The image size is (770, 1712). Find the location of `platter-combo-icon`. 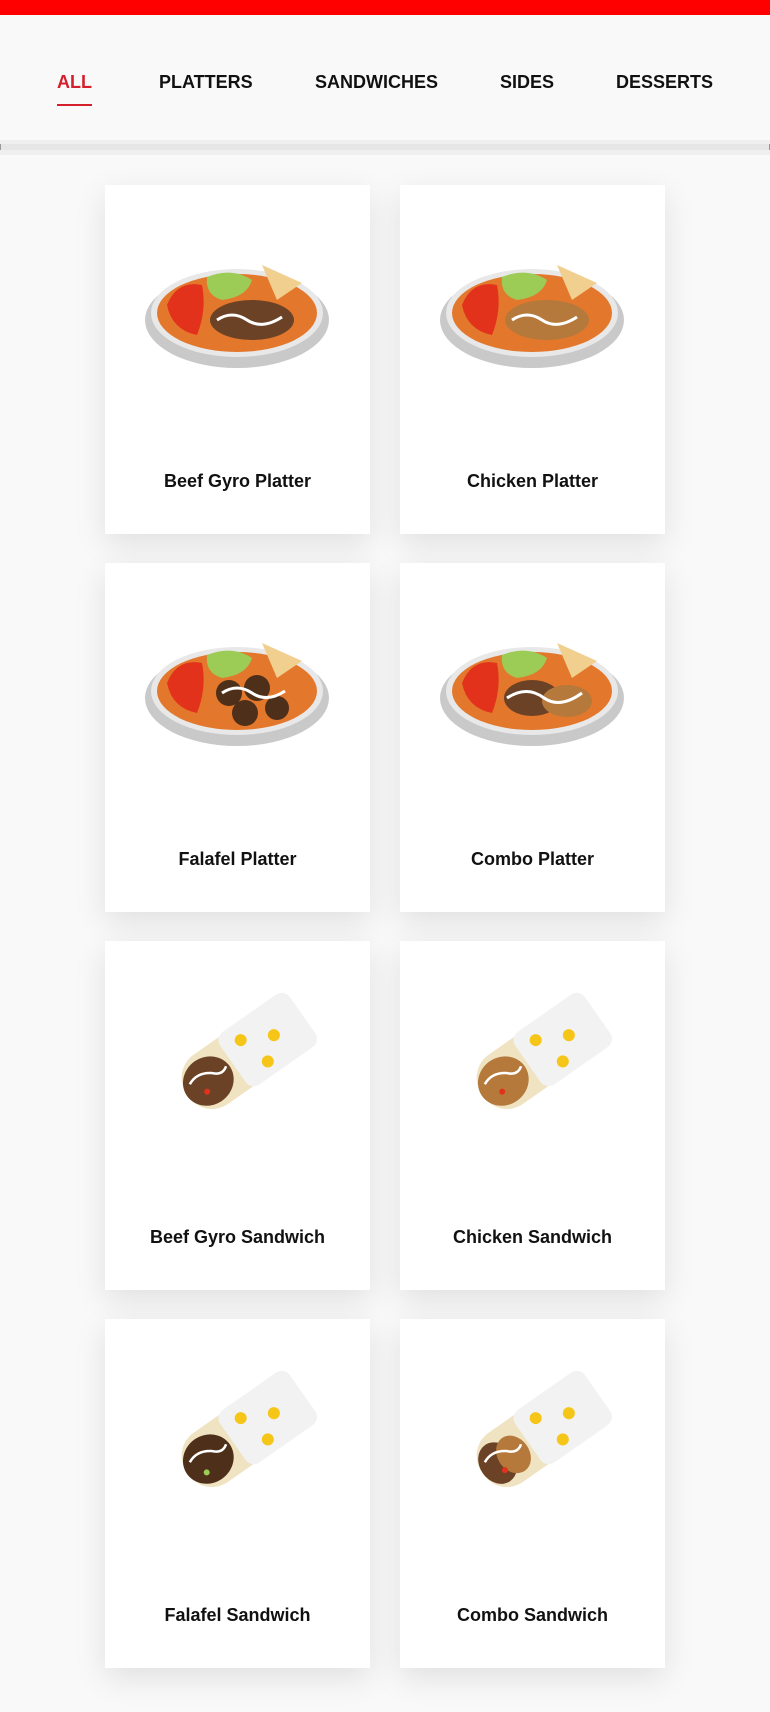

platter-combo-icon is located at coordinates (532, 694).